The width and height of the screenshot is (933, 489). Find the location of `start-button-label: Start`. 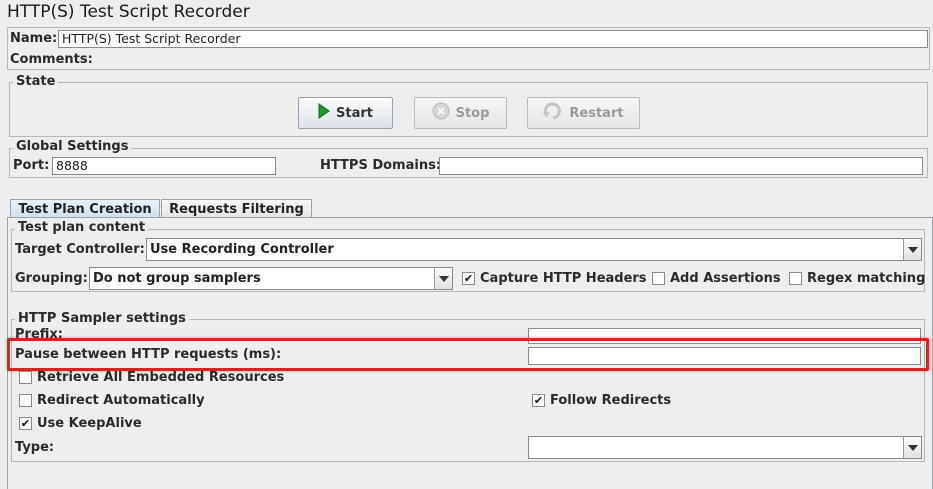

start-button-label: Start is located at coordinates (354, 113).